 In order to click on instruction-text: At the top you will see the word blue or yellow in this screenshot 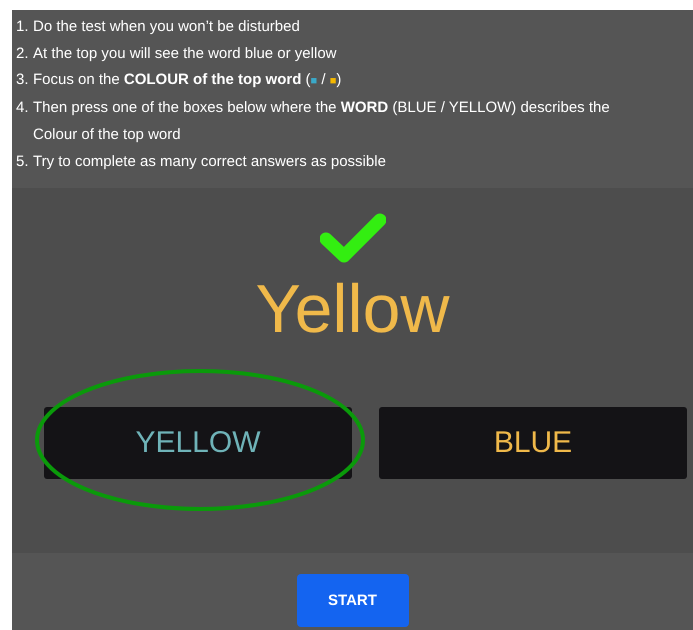, I will do `click(185, 54)`.